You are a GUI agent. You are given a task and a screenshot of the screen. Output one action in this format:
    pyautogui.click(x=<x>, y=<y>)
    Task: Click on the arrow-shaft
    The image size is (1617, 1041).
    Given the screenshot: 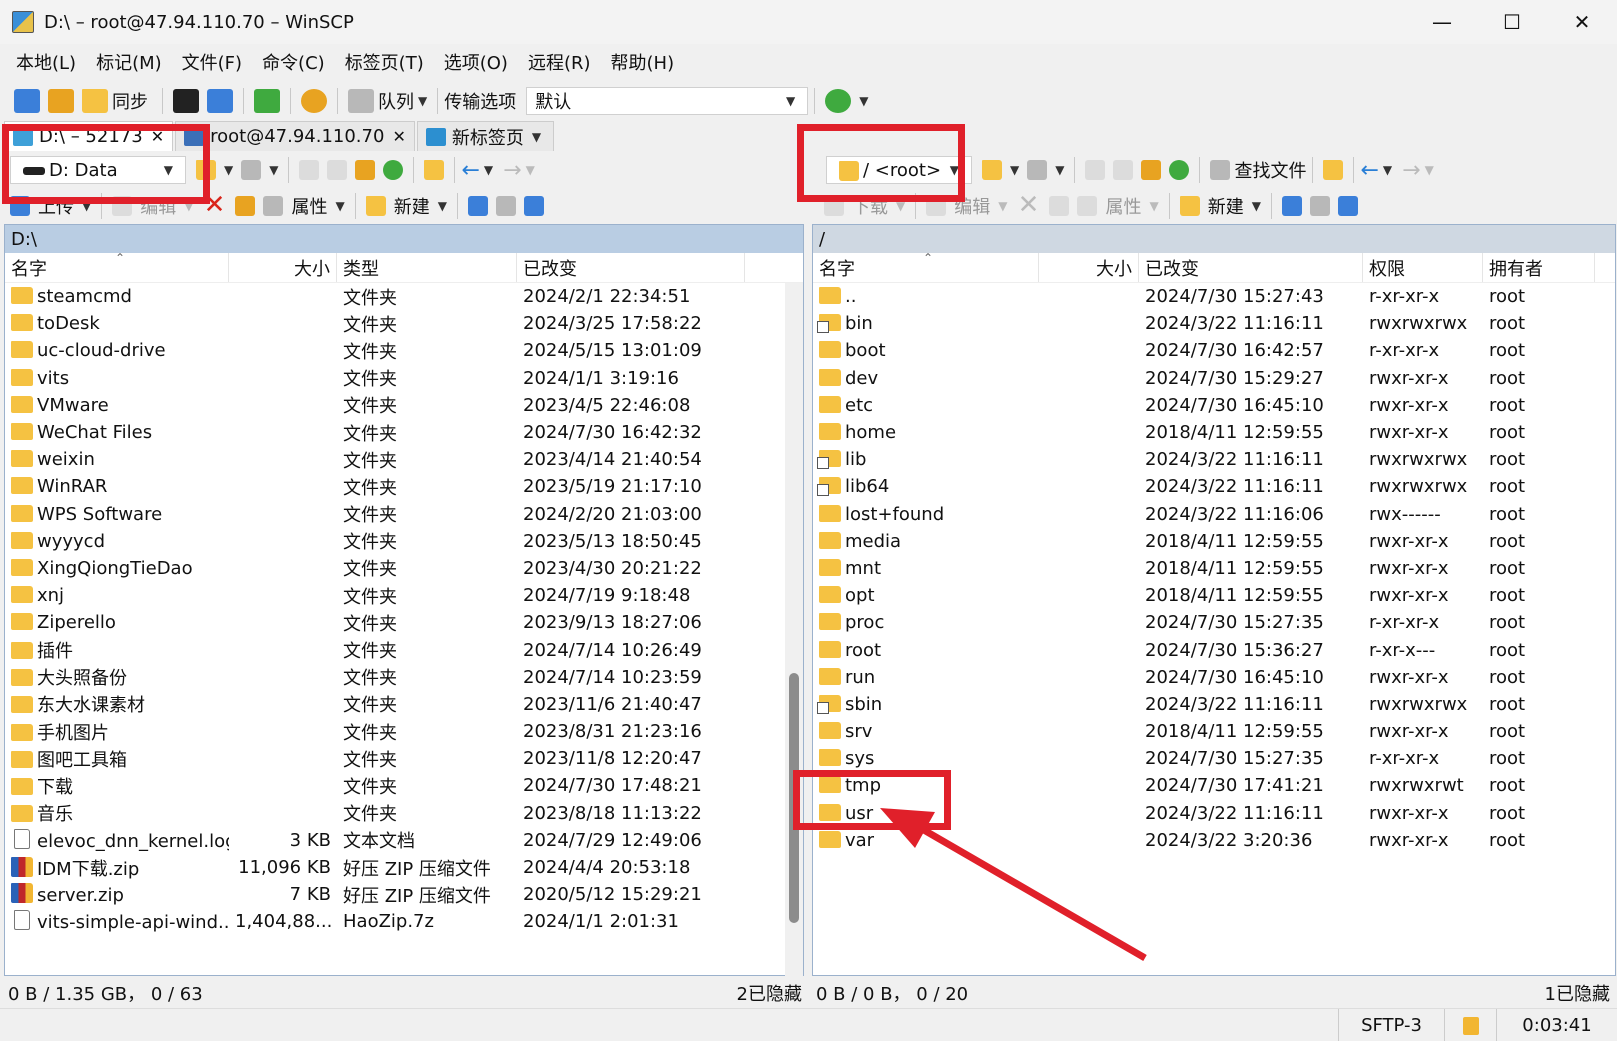 What is the action you would take?
    pyautogui.click(x=1027, y=890)
    